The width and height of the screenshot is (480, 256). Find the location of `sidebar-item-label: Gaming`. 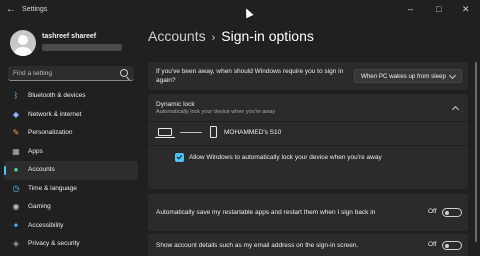

sidebar-item-label: Gaming is located at coordinates (39, 206).